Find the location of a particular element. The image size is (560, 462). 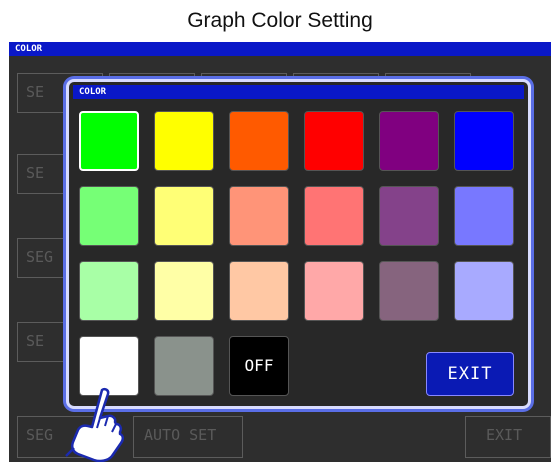

color-swatch-light-red is located at coordinates (334, 216).